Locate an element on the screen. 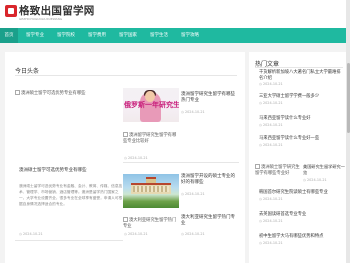  card2-title: 澳洲留学开设的硕士专业的好的有哪些 is located at coordinates (210, 180).